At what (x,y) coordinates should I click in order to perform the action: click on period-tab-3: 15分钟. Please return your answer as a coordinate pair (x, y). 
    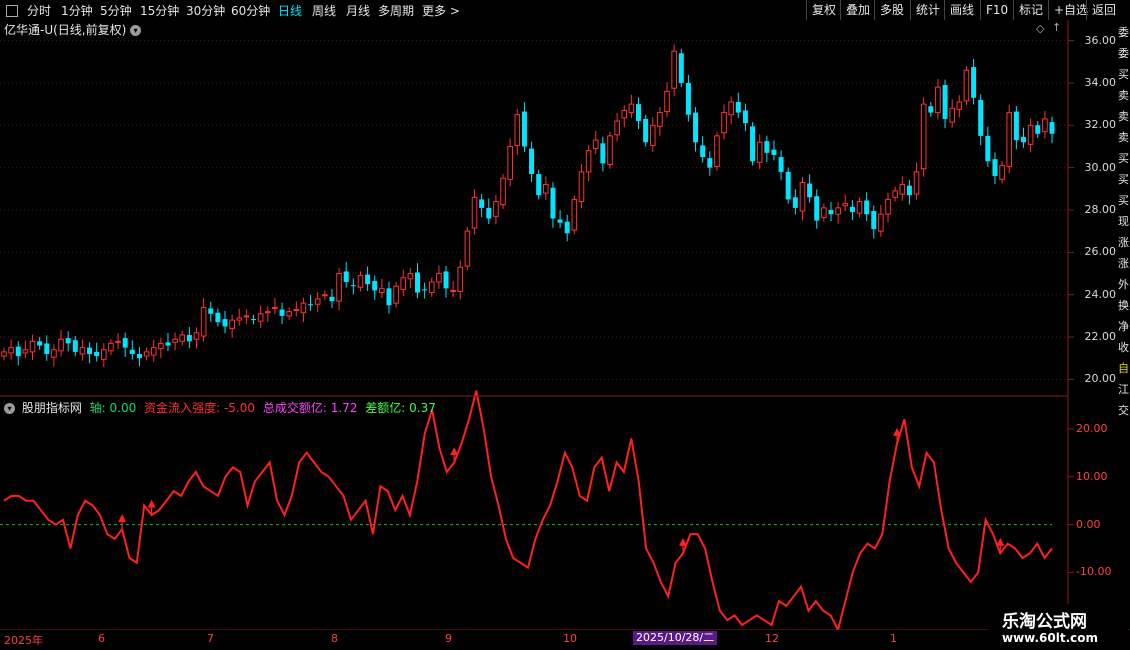
    Looking at the image, I should click on (159, 10).